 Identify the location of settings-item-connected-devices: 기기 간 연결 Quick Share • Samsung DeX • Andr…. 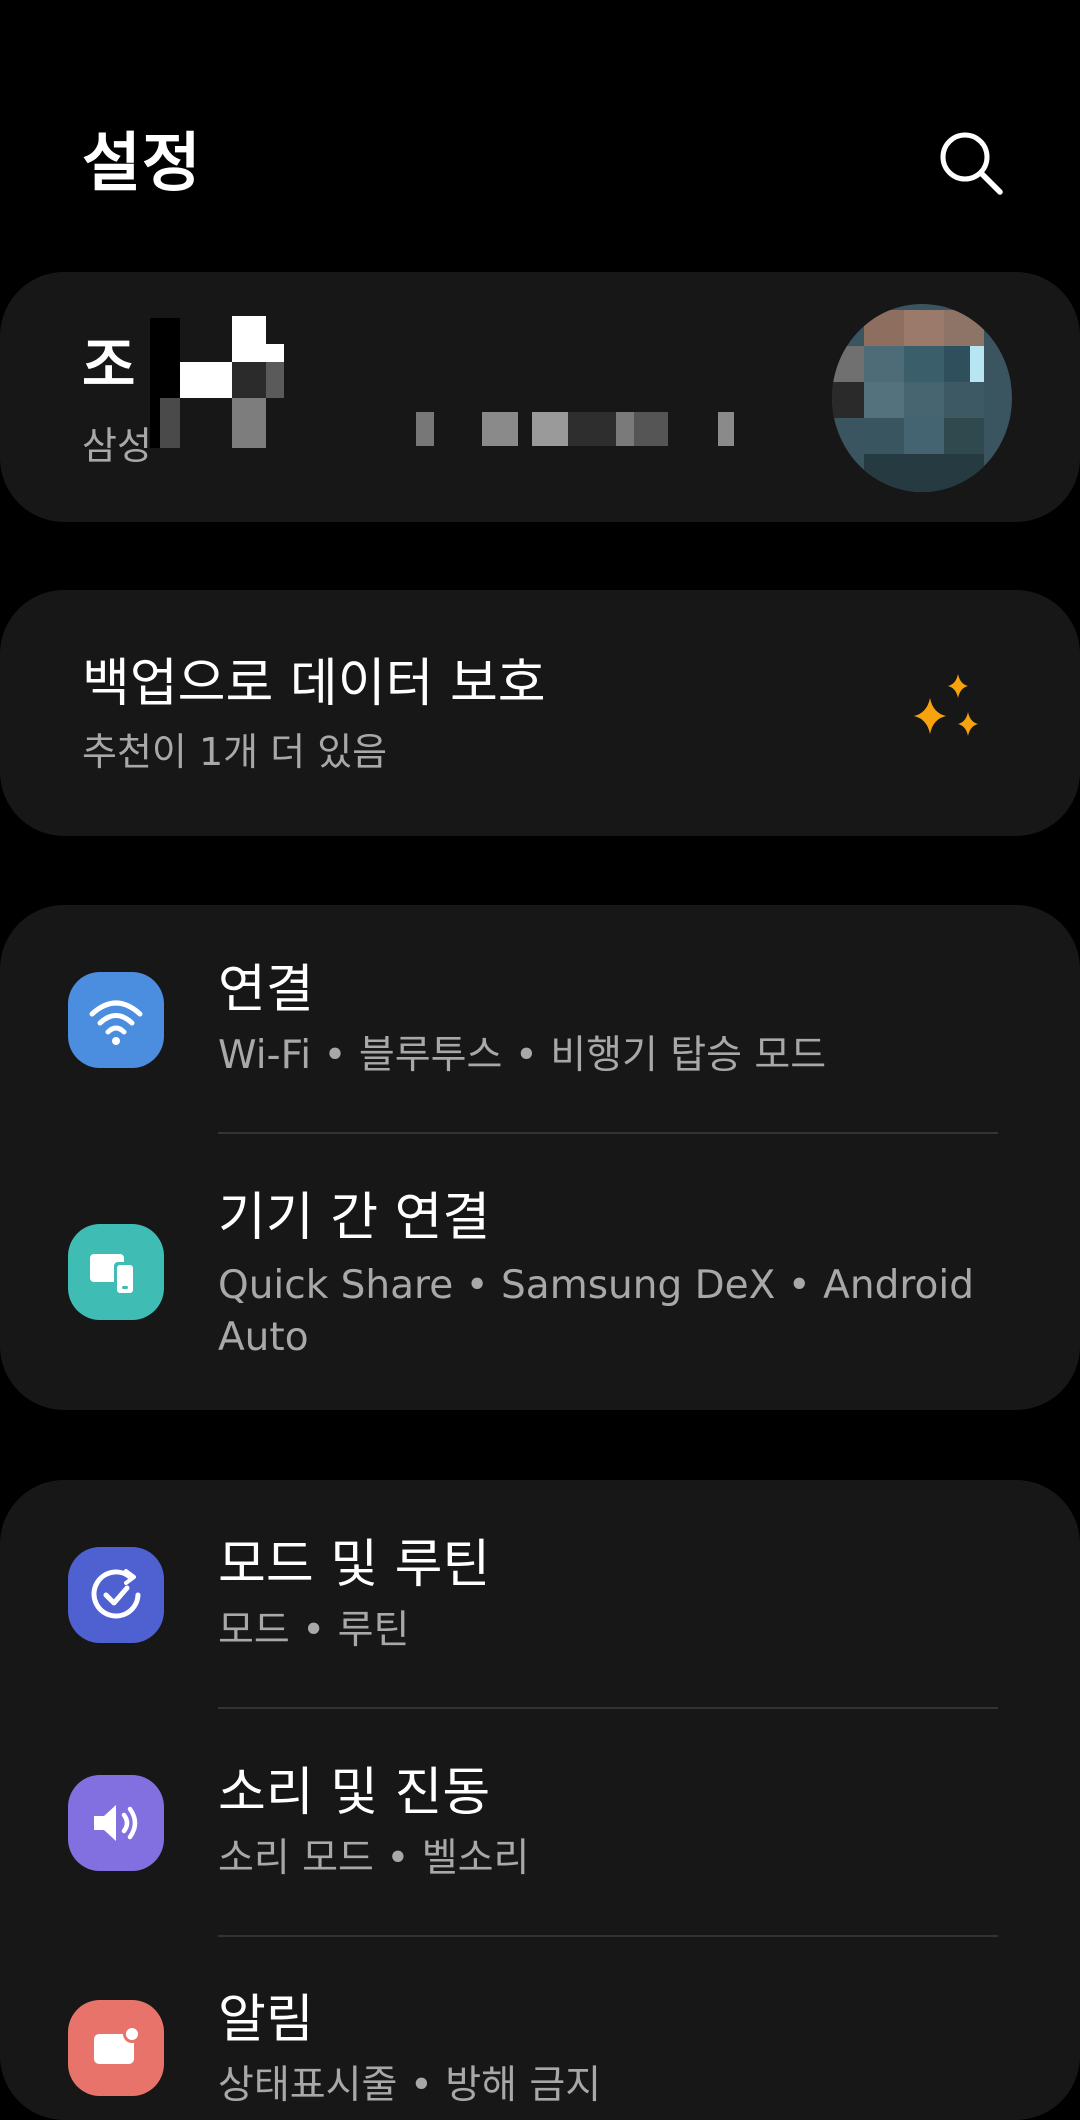
(540, 1275).